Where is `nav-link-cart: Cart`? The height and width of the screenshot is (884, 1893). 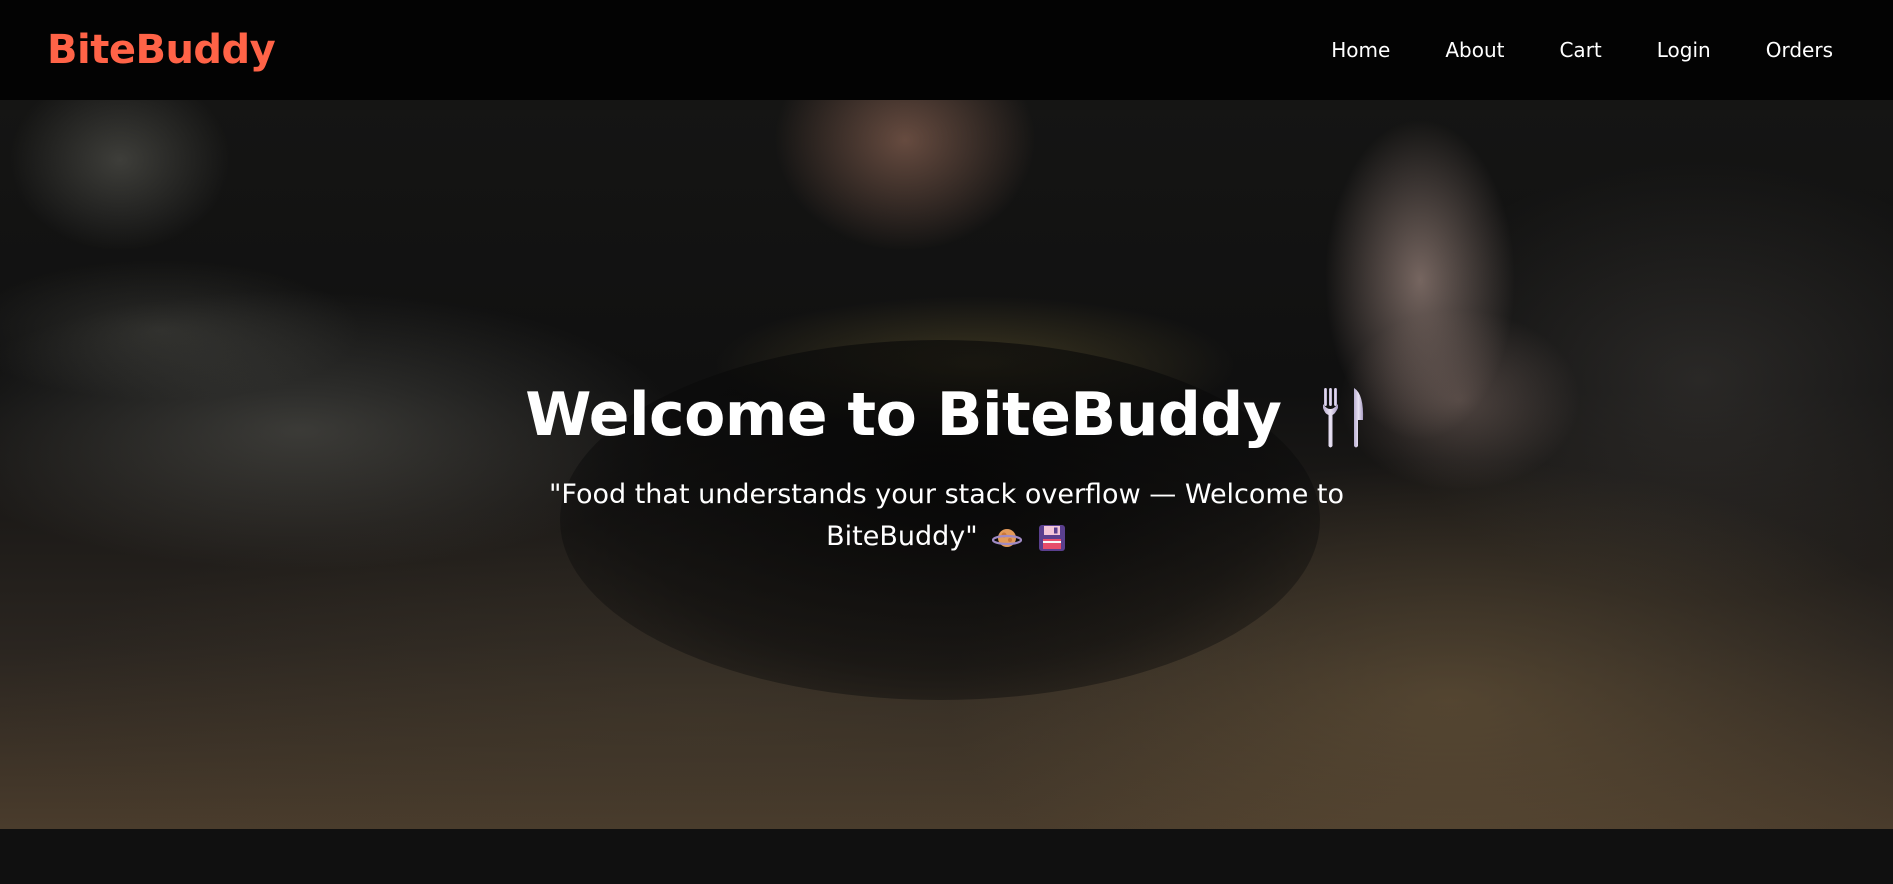
nav-link-cart: Cart is located at coordinates (1580, 50).